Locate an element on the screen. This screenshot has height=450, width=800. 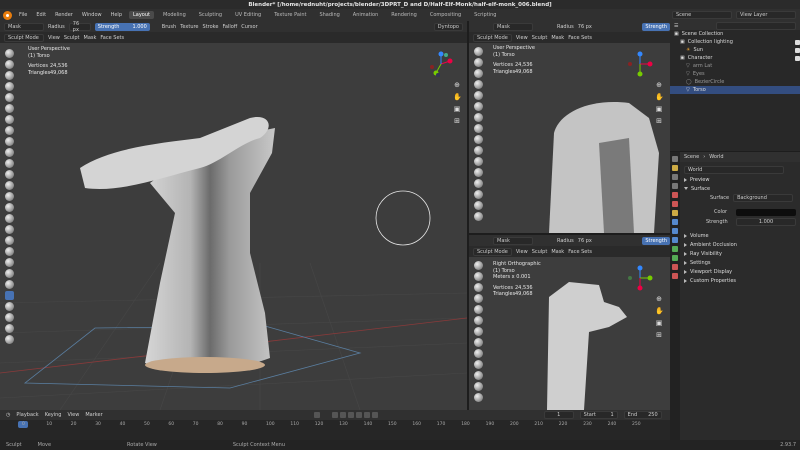
surface-shader-field: Background is located at coordinates (763, 198).